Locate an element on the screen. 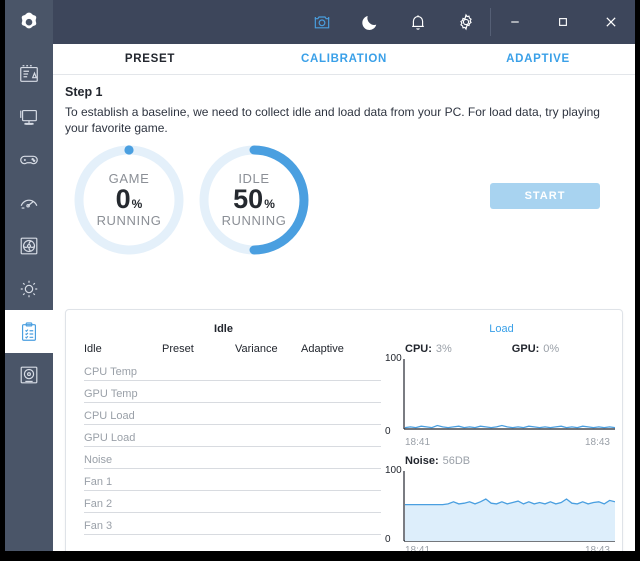 The height and width of the screenshot is (561, 640). column-header-variance: Variance is located at coordinates (256, 349).